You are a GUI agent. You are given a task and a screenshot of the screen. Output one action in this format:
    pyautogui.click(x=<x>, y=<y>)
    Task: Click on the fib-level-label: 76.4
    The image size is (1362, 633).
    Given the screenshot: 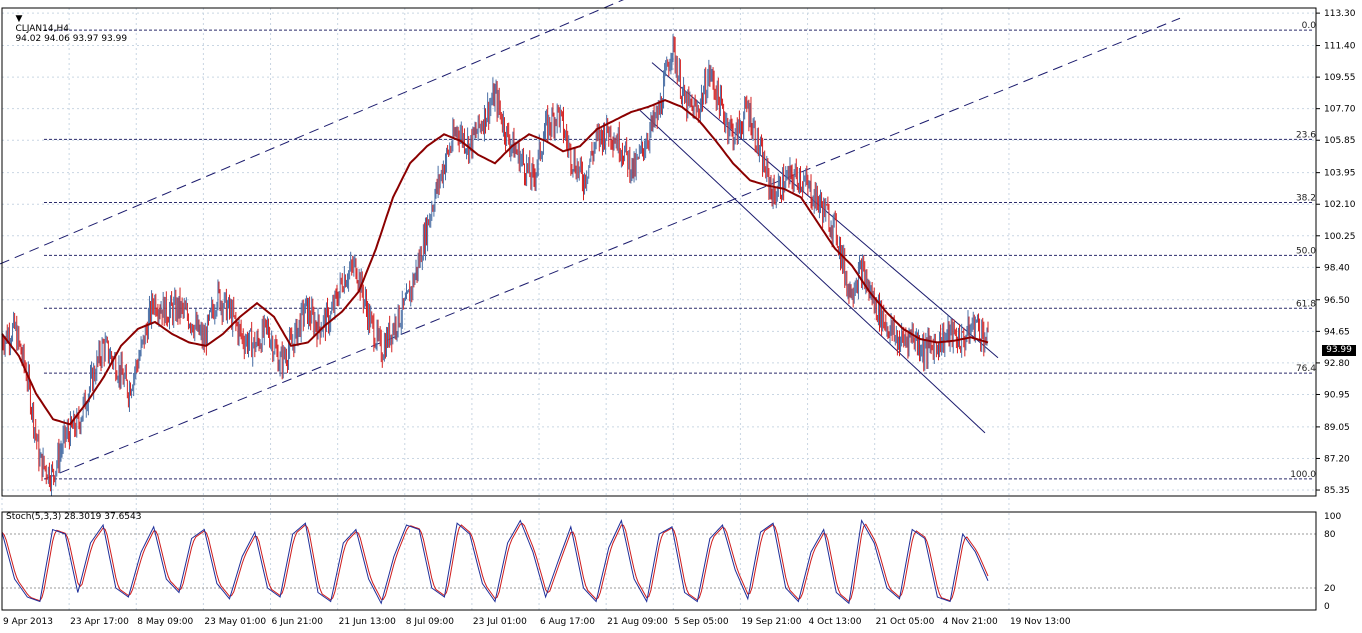 What is the action you would take?
    pyautogui.click(x=1306, y=369)
    